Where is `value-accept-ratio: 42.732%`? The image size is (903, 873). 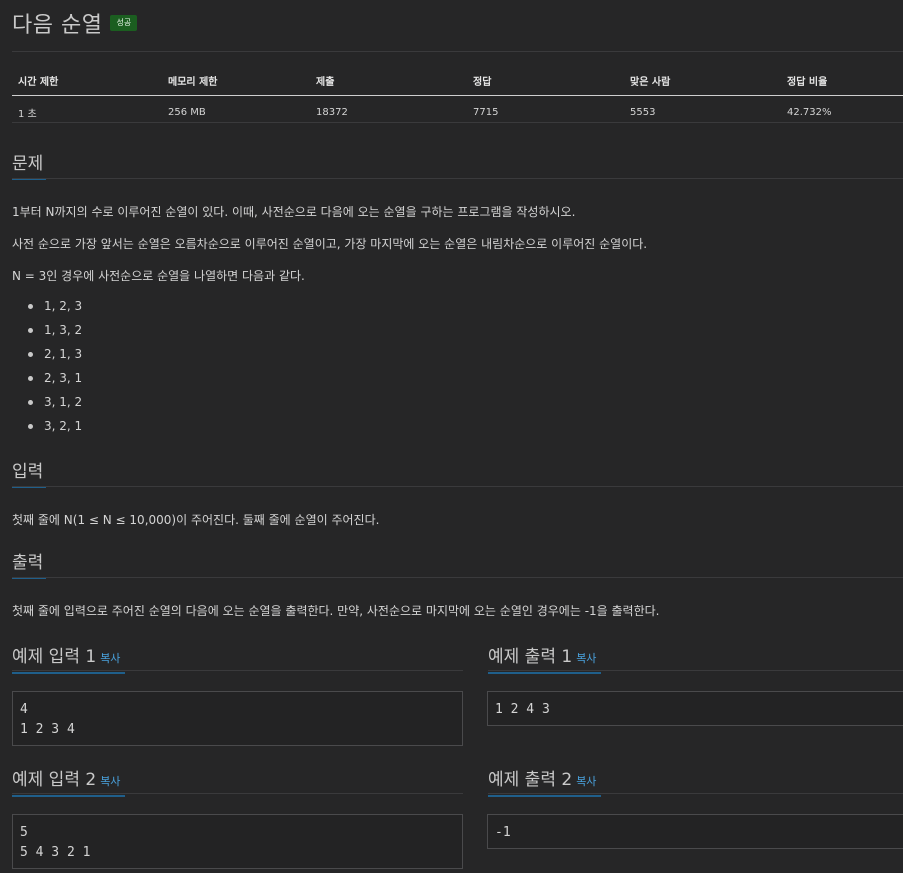
value-accept-ratio: 42.732% is located at coordinates (842, 109).